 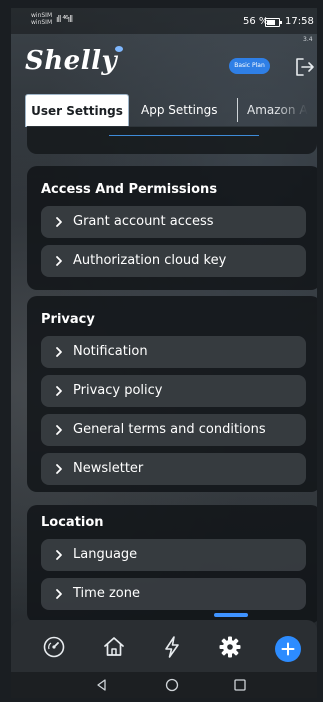 I want to click on row-language: Language, so click(x=173, y=555).